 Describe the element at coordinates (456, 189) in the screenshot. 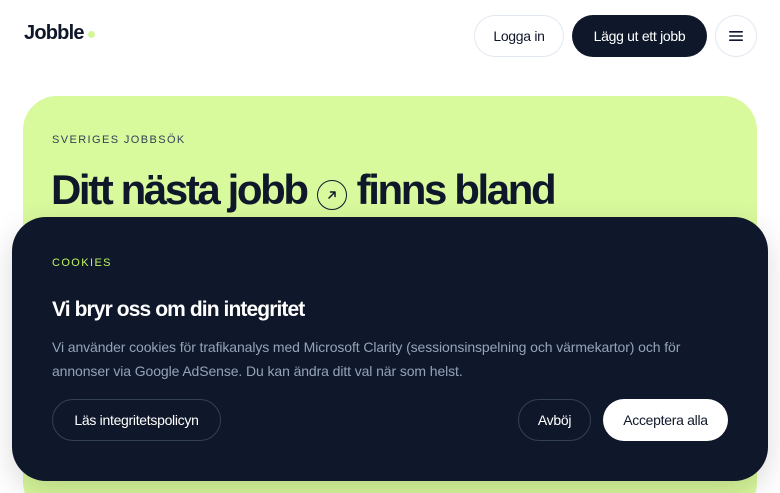

I see `hero-headline-part2: finns bland` at that location.